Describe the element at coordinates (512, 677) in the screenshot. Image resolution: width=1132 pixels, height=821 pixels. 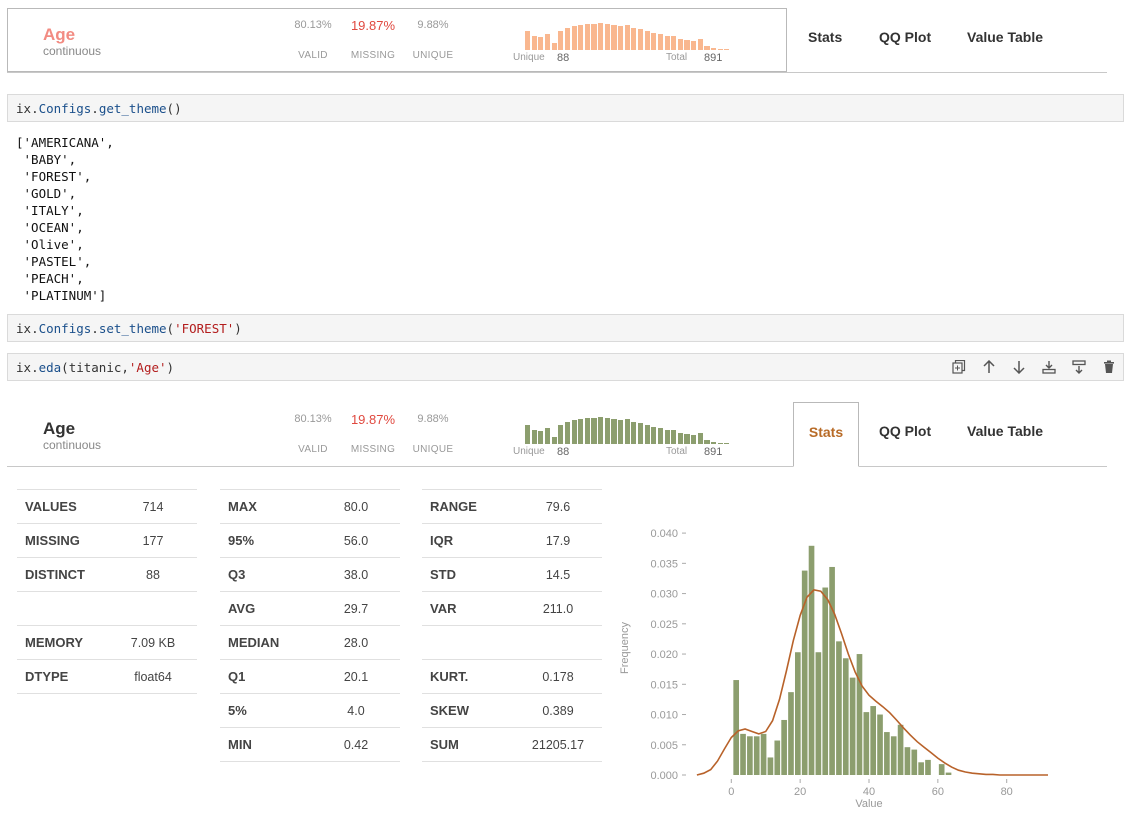
I see `stat-row: KURT. 0.178` at that location.